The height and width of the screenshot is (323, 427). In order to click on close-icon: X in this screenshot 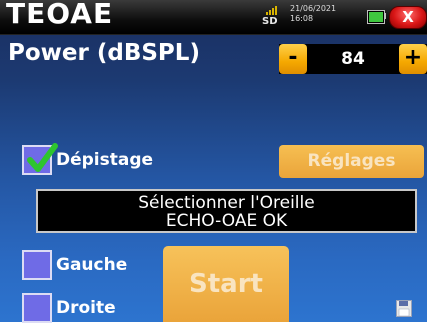, I will do `click(408, 17)`.